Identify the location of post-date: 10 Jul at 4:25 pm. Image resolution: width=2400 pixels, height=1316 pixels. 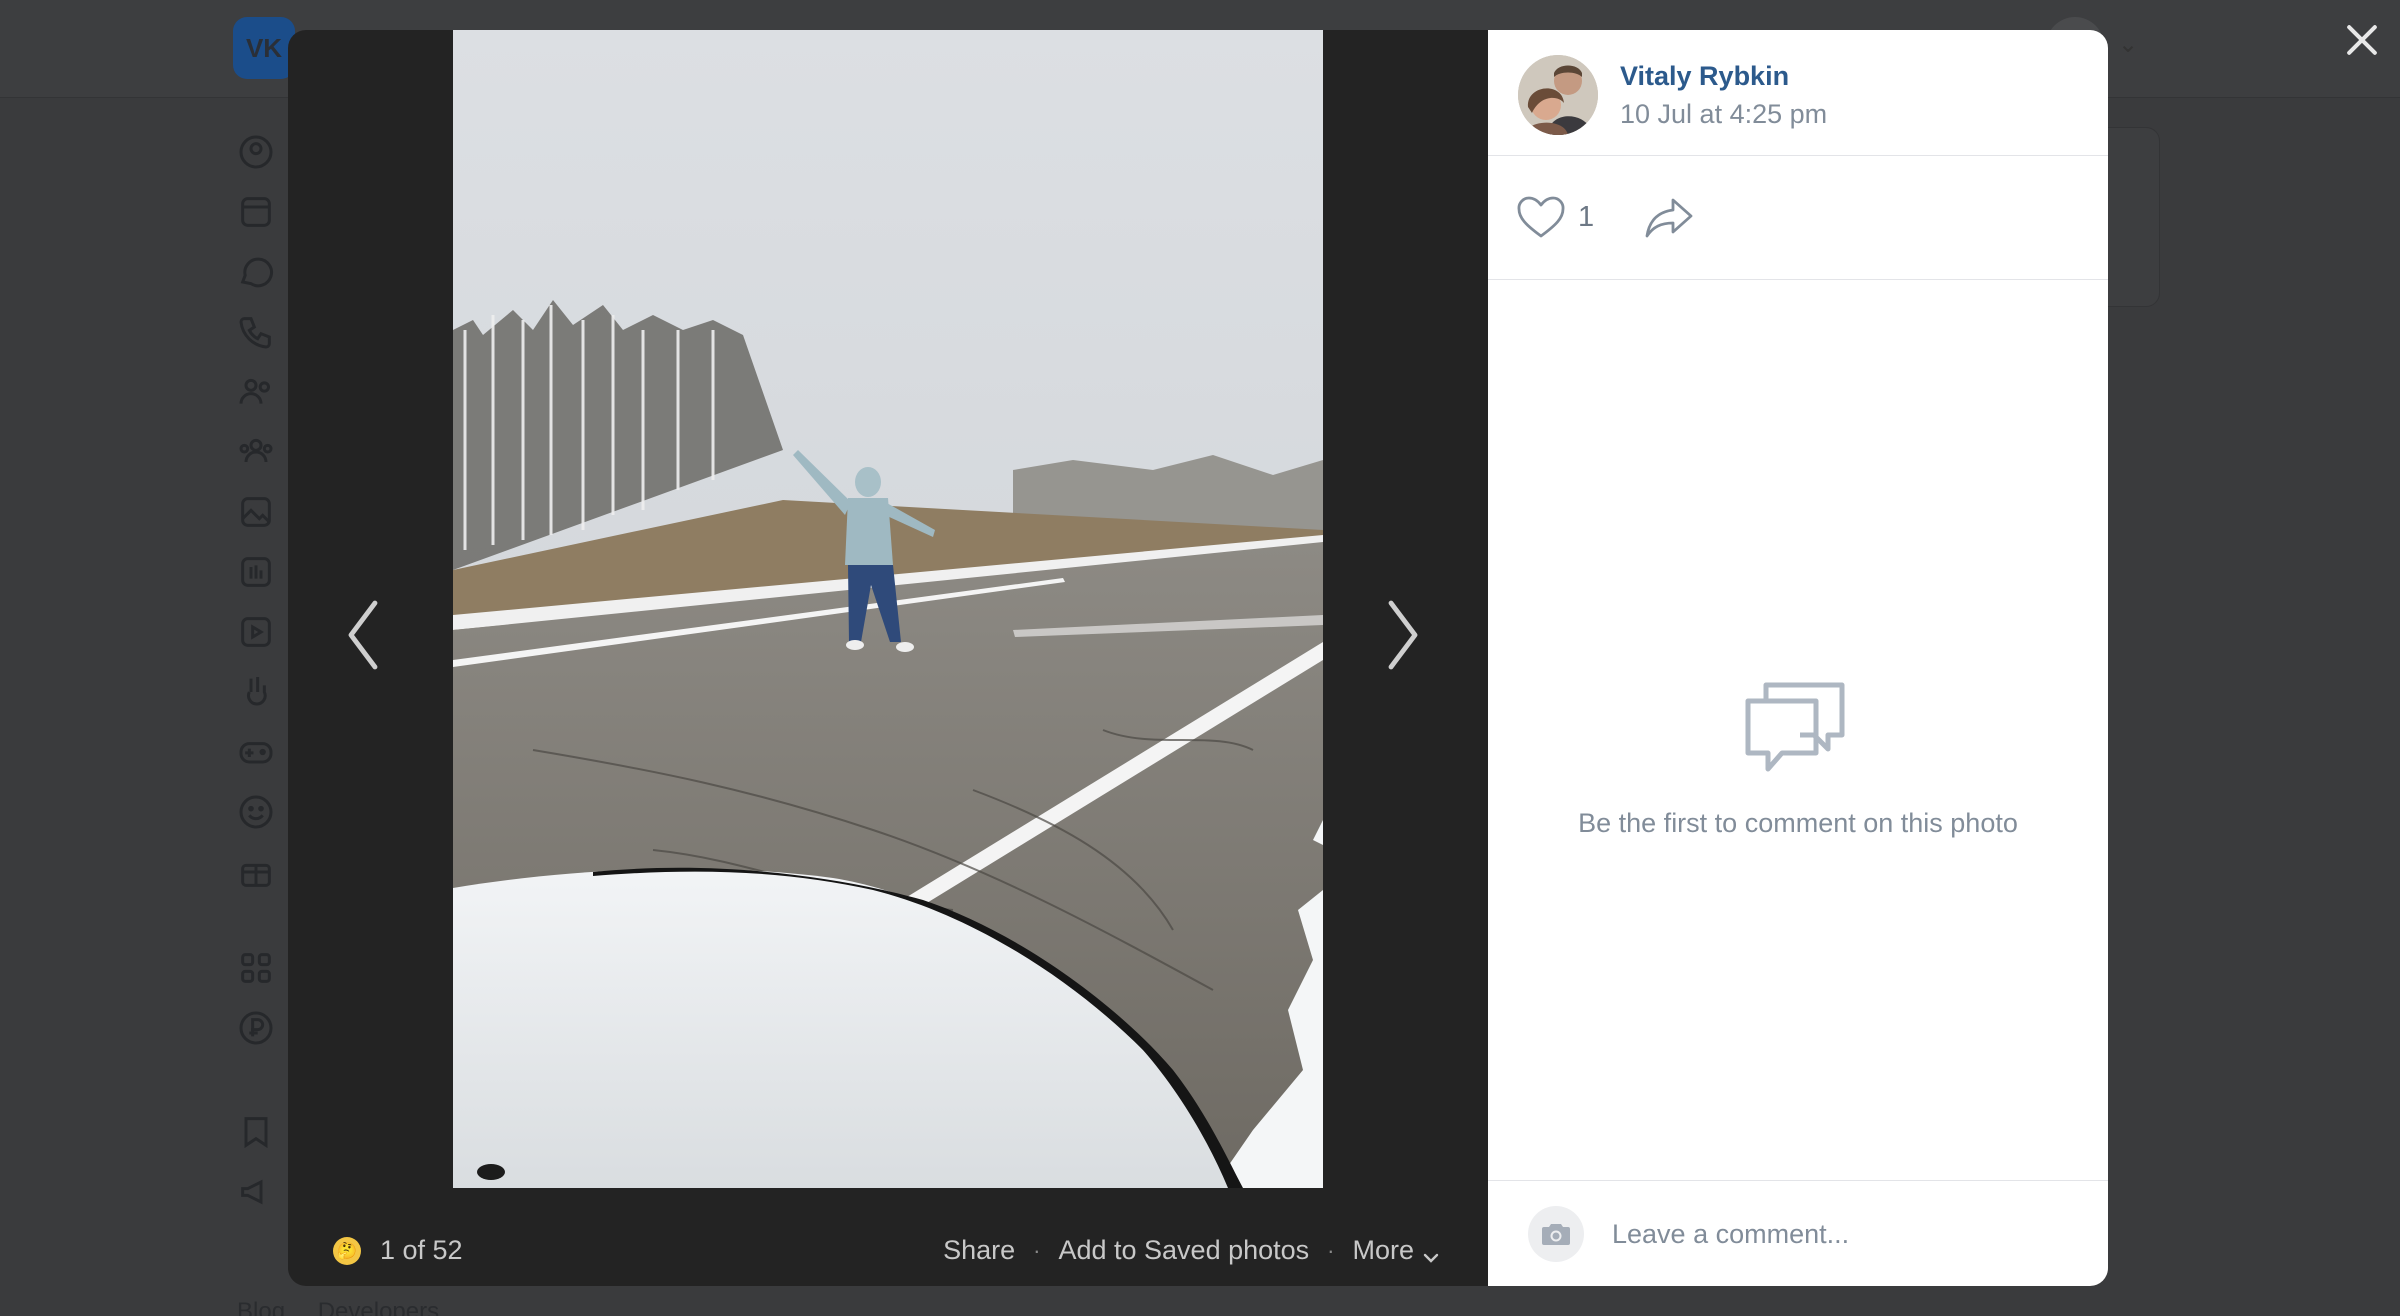
(1723, 114).